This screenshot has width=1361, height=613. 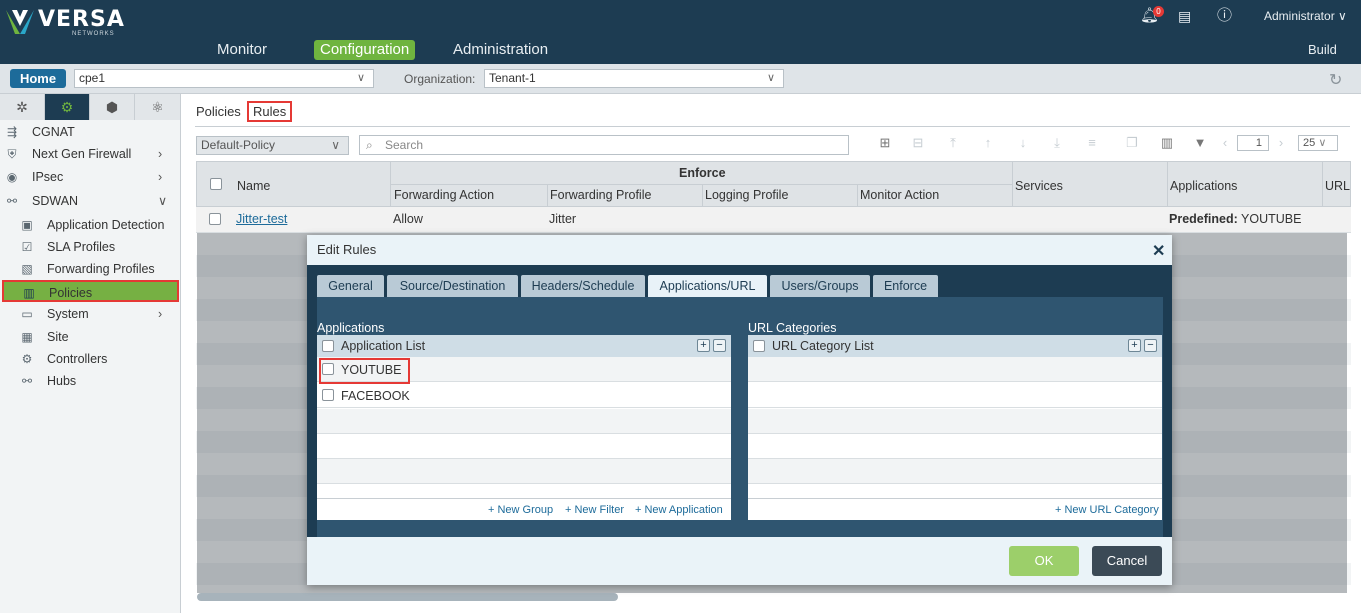 I want to click on sidebar-item-label: System, so click(x=68, y=314).